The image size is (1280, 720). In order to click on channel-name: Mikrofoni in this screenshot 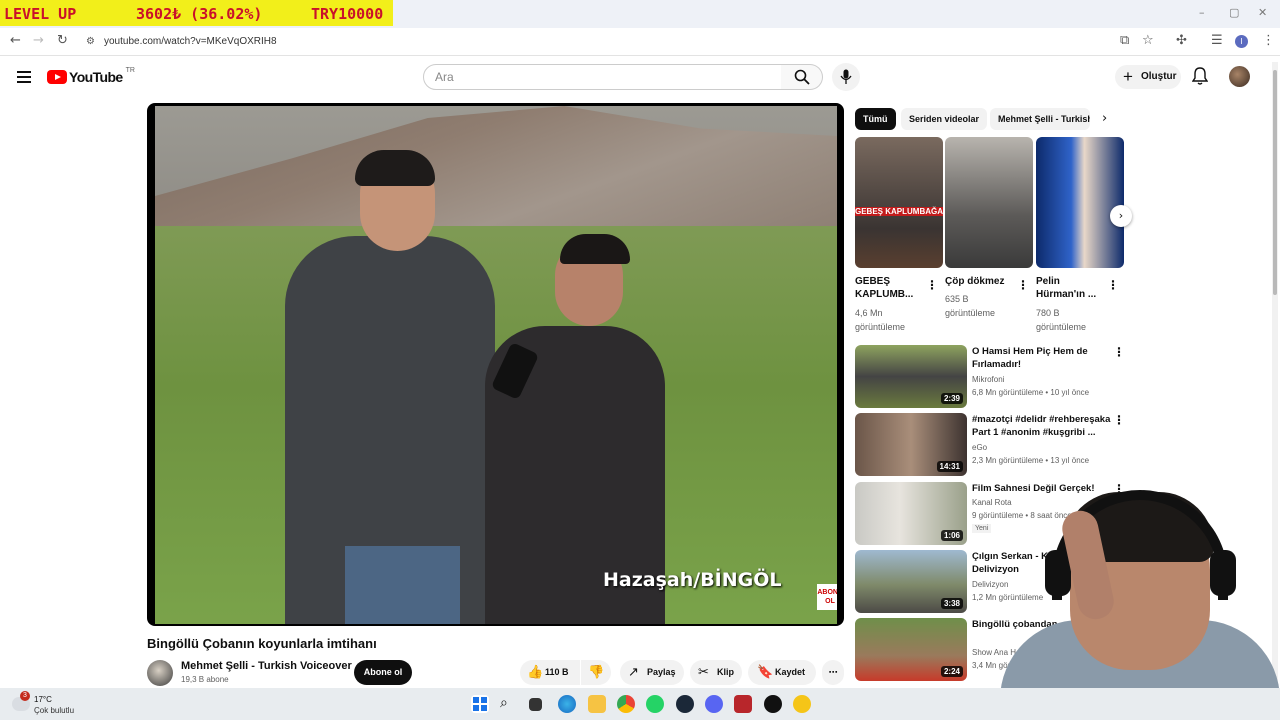, I will do `click(988, 379)`.